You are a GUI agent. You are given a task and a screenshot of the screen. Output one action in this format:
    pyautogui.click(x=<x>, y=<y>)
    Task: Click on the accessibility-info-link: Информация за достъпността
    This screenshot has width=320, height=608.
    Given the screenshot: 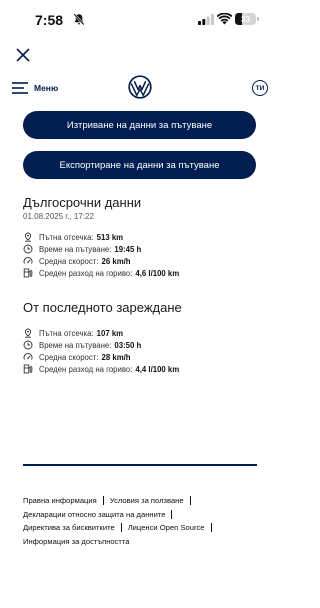 What is the action you would take?
    pyautogui.click(x=76, y=541)
    